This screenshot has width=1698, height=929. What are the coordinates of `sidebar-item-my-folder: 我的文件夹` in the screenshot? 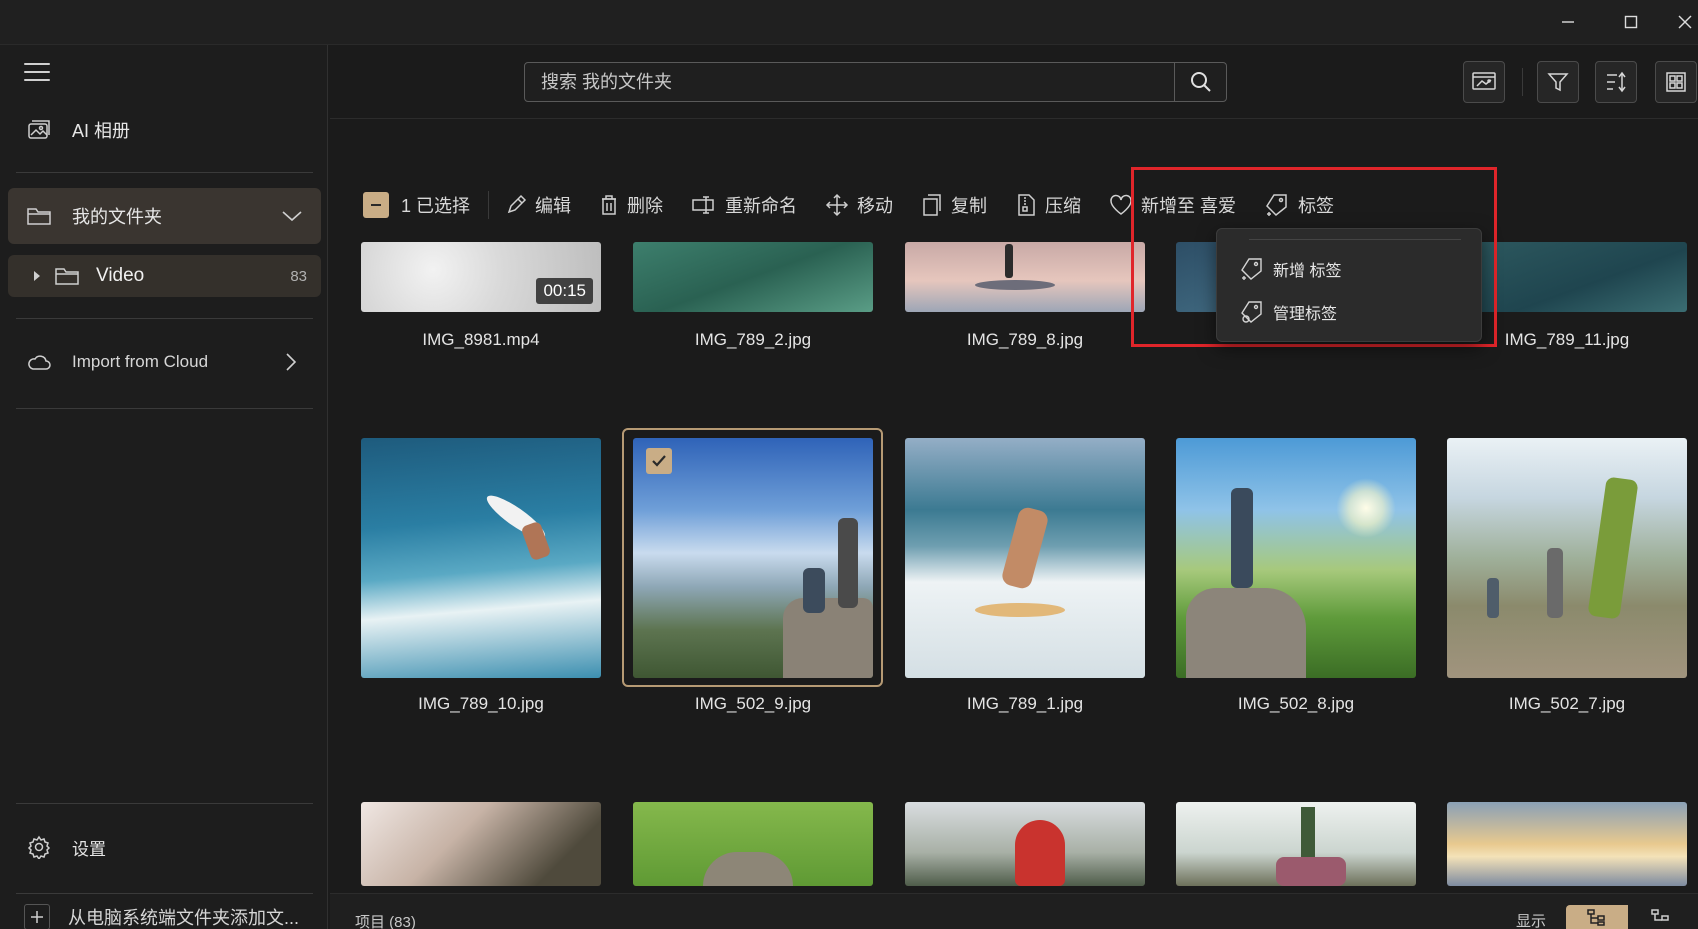 It's located at (164, 216).